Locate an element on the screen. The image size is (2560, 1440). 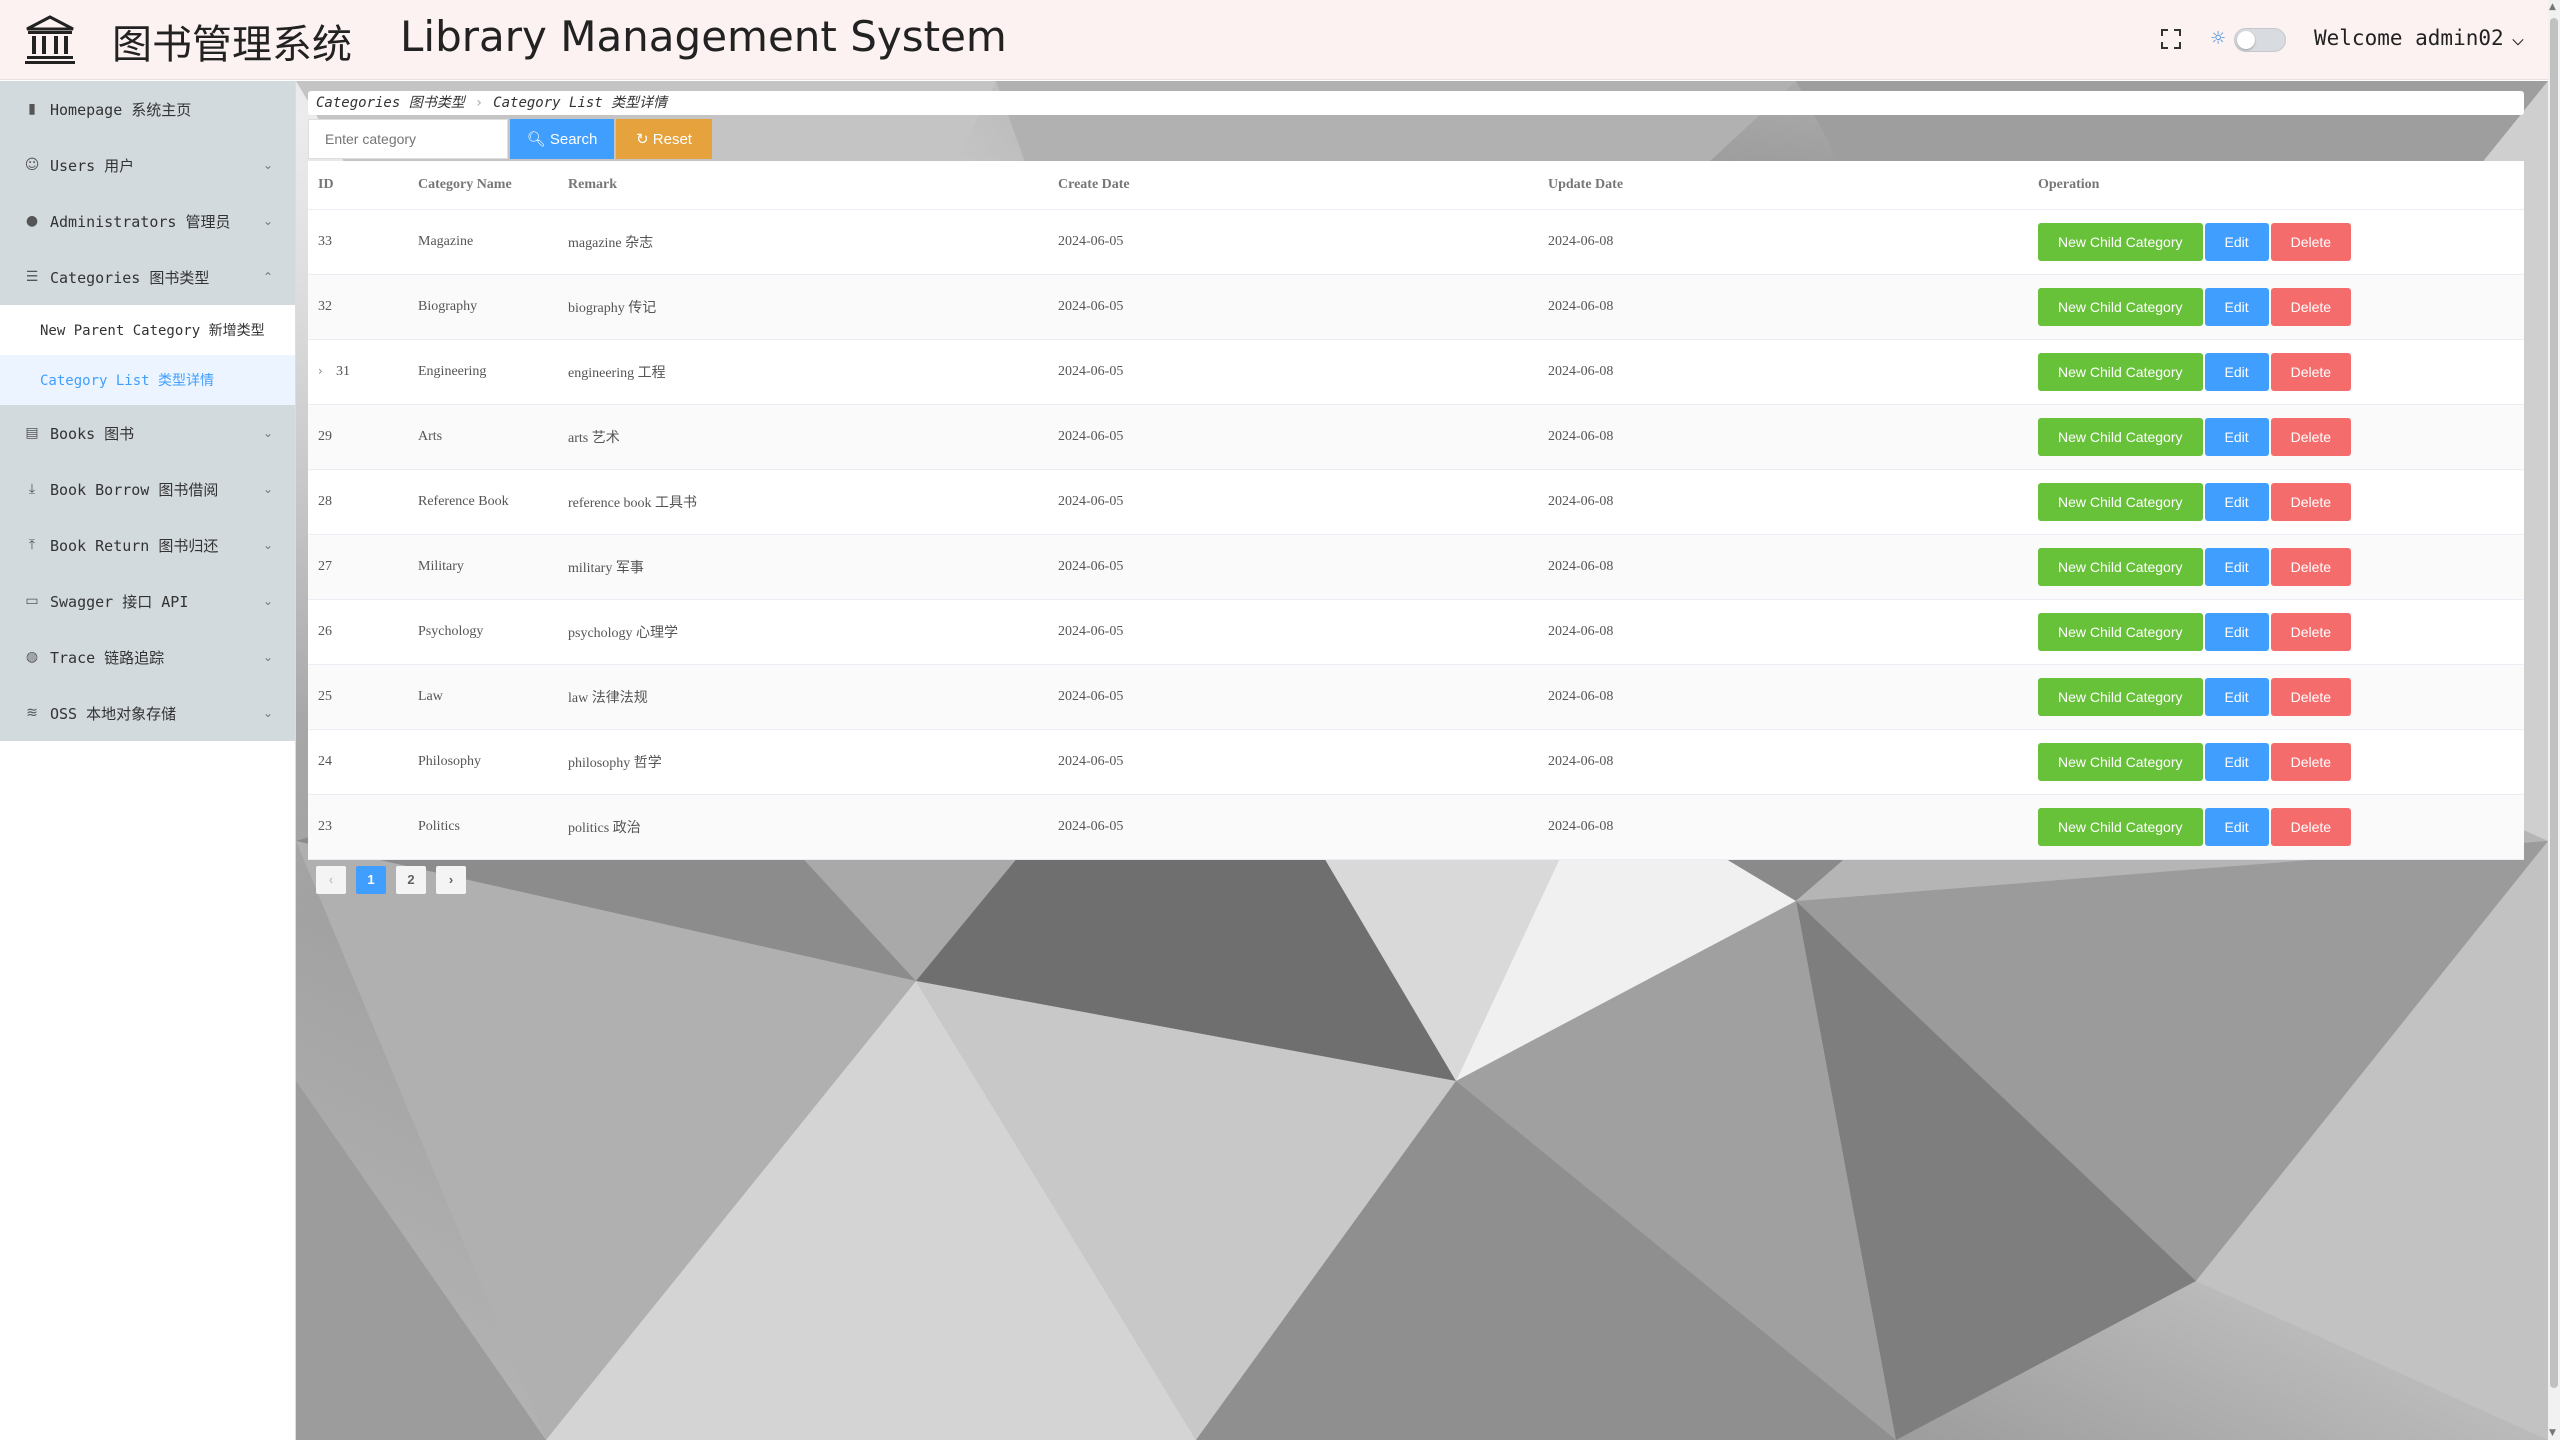
cell-remark: magazine 杂志 is located at coordinates (803, 242).